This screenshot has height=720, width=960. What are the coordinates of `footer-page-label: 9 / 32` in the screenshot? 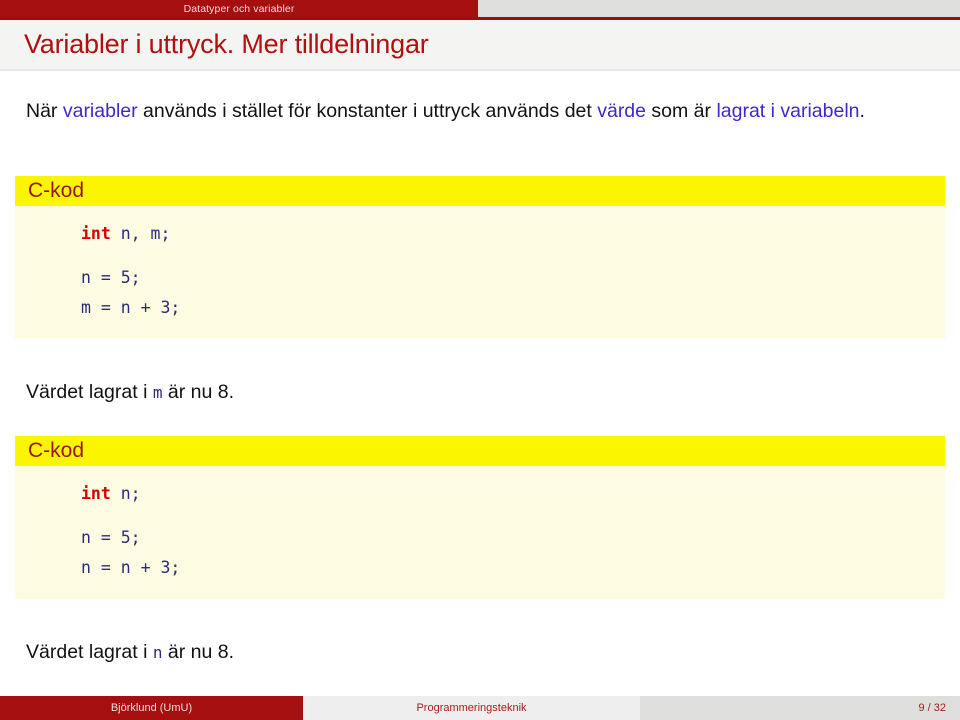 It's located at (932, 708).